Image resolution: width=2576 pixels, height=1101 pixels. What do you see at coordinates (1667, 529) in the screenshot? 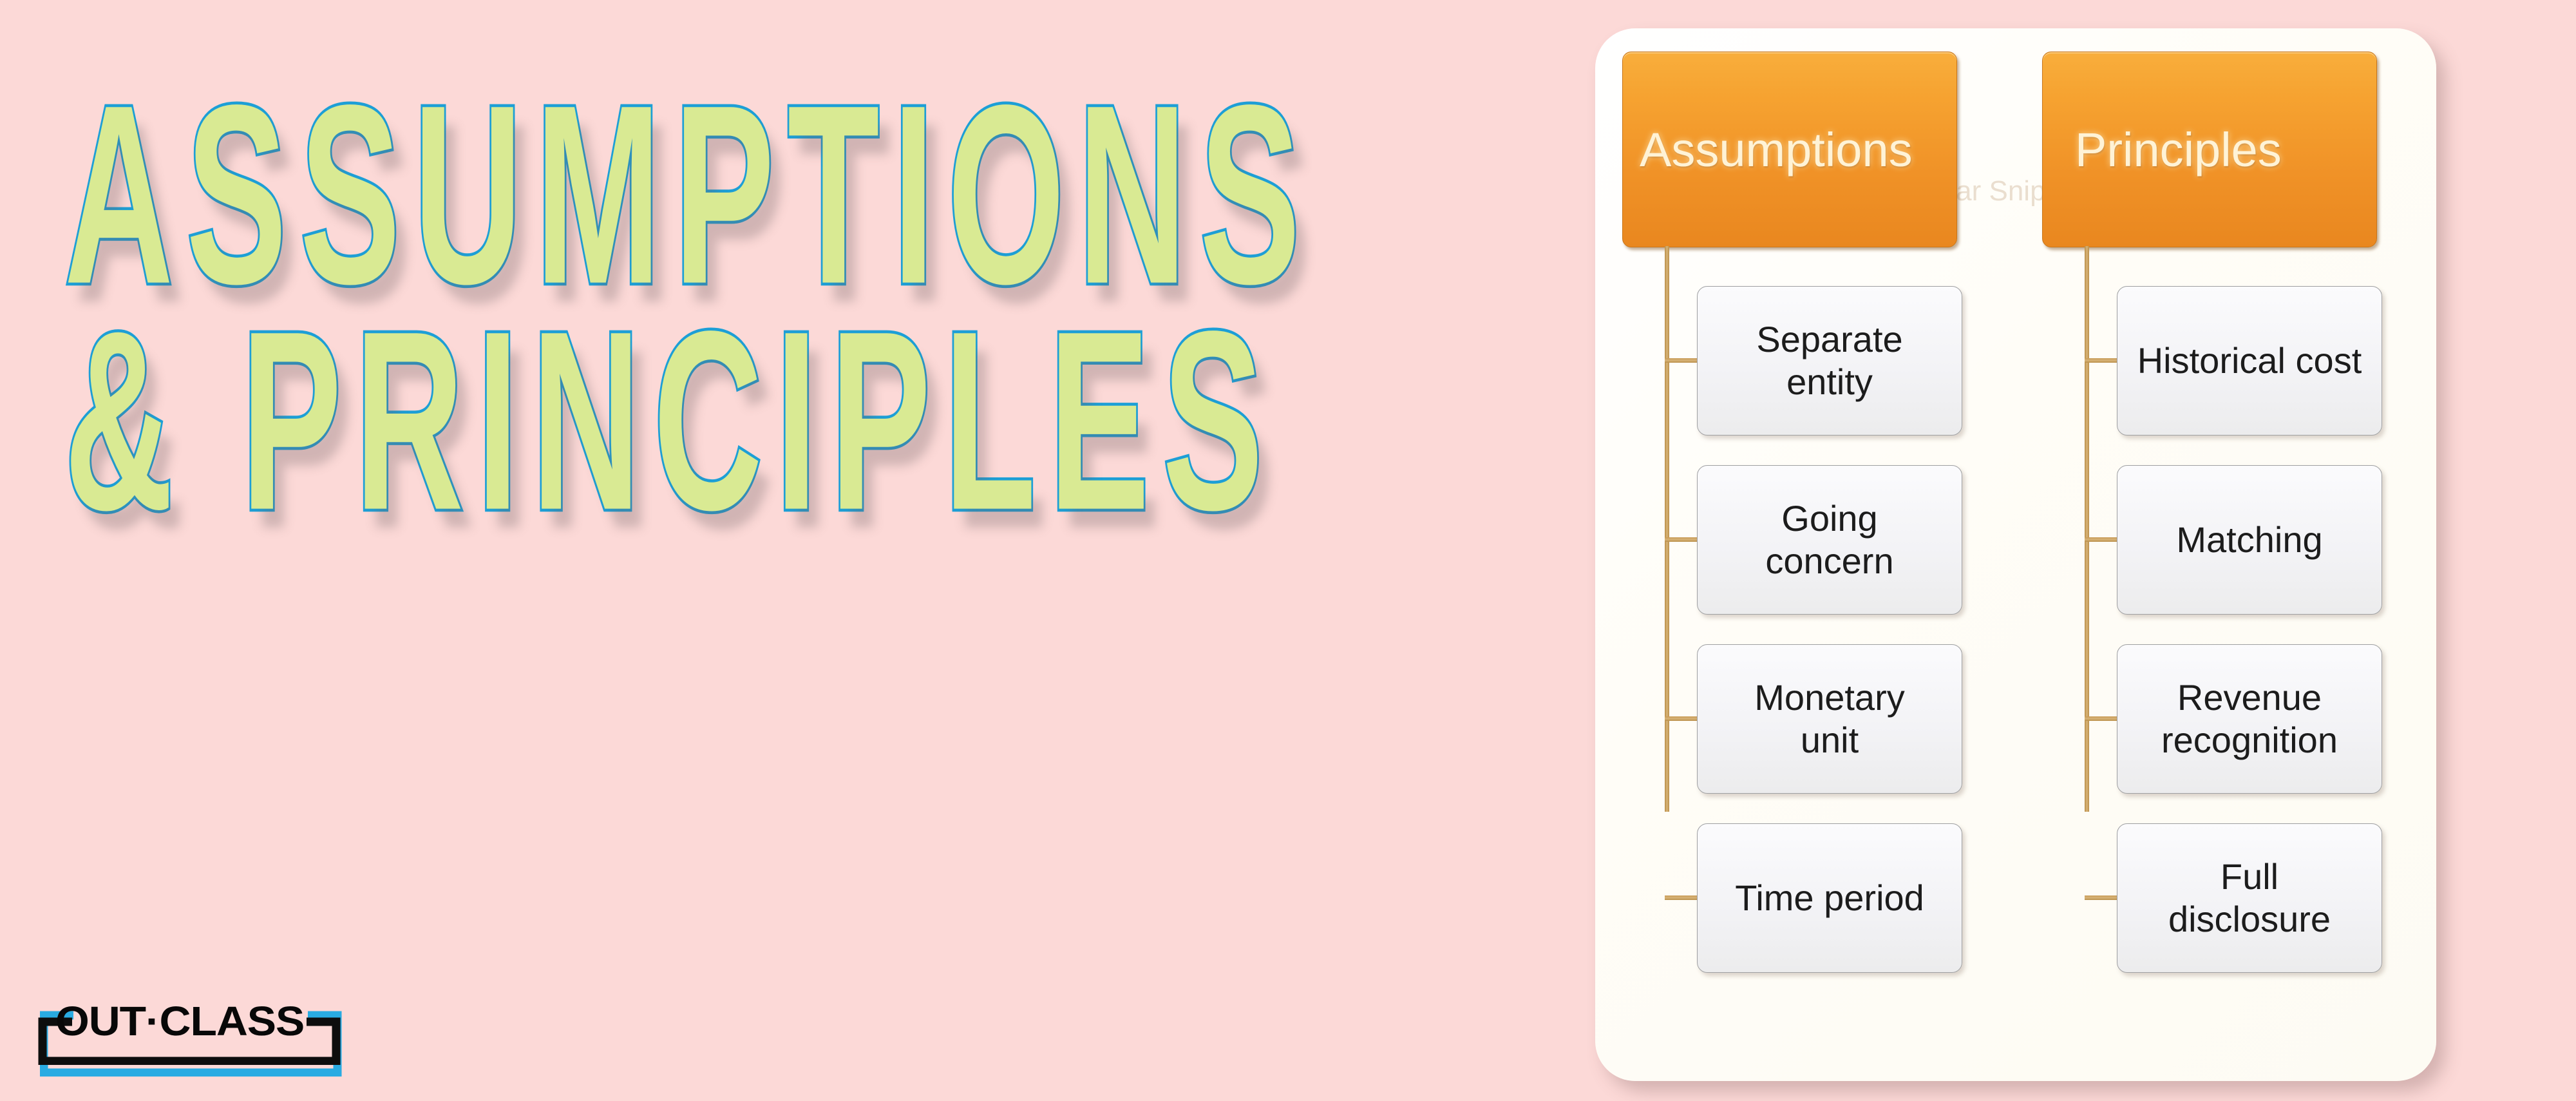
I see `connector-trunk-assumptions` at bounding box center [1667, 529].